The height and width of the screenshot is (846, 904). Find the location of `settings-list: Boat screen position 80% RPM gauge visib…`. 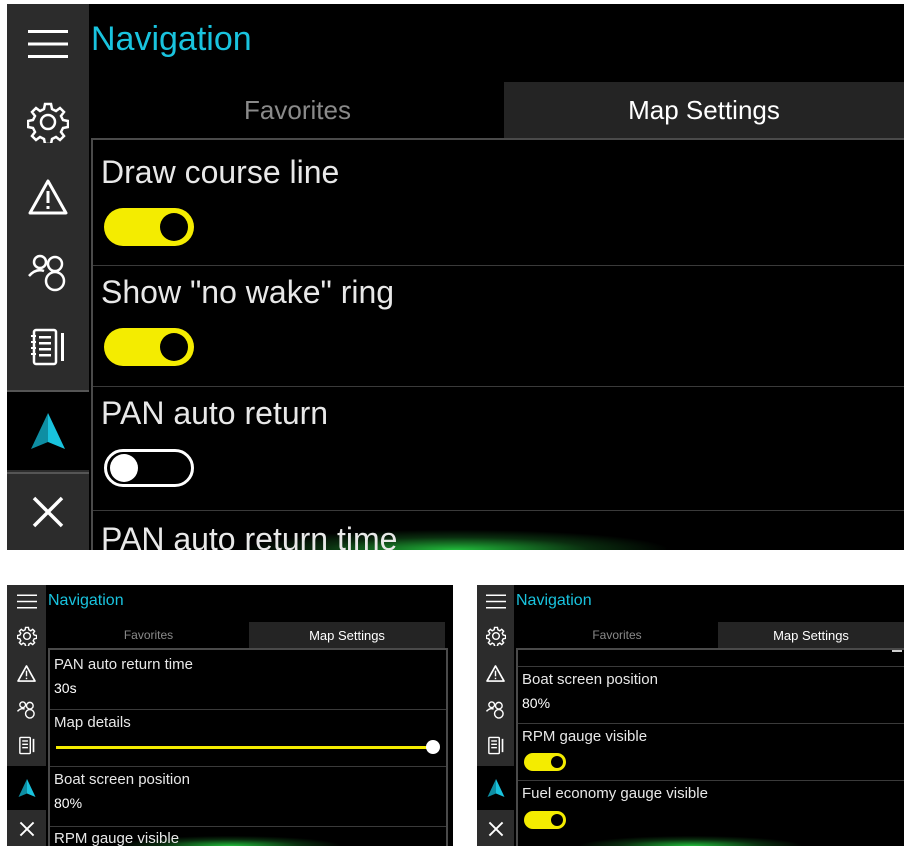

settings-list: Boat screen position 80% RPM gauge visib… is located at coordinates (710, 747).